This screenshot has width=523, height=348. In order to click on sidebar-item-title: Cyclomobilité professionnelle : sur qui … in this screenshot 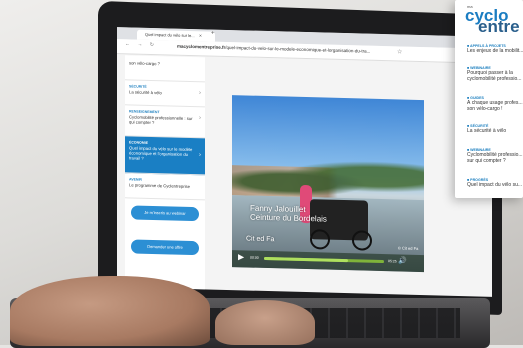, I will do `click(161, 120)`.